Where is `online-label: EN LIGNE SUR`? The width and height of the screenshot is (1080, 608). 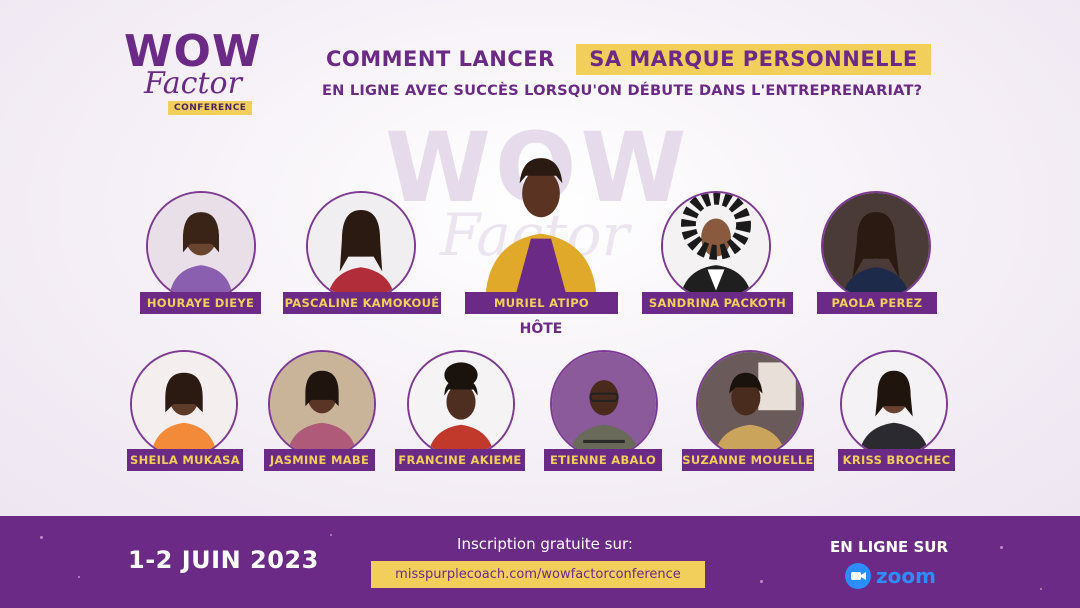
online-label: EN LIGNE SUR is located at coordinates (889, 547).